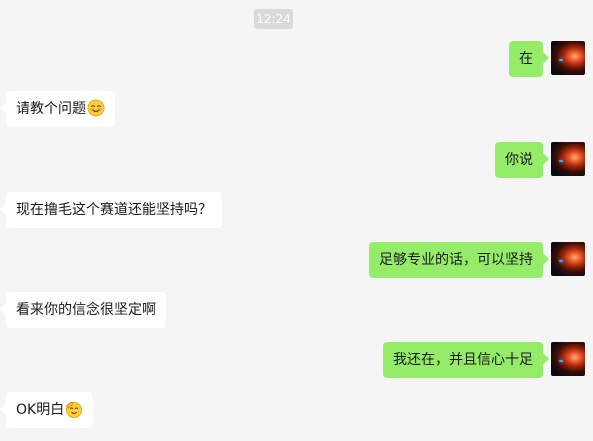 This screenshot has width=593, height=441. I want to click on message-text: 在, so click(526, 59).